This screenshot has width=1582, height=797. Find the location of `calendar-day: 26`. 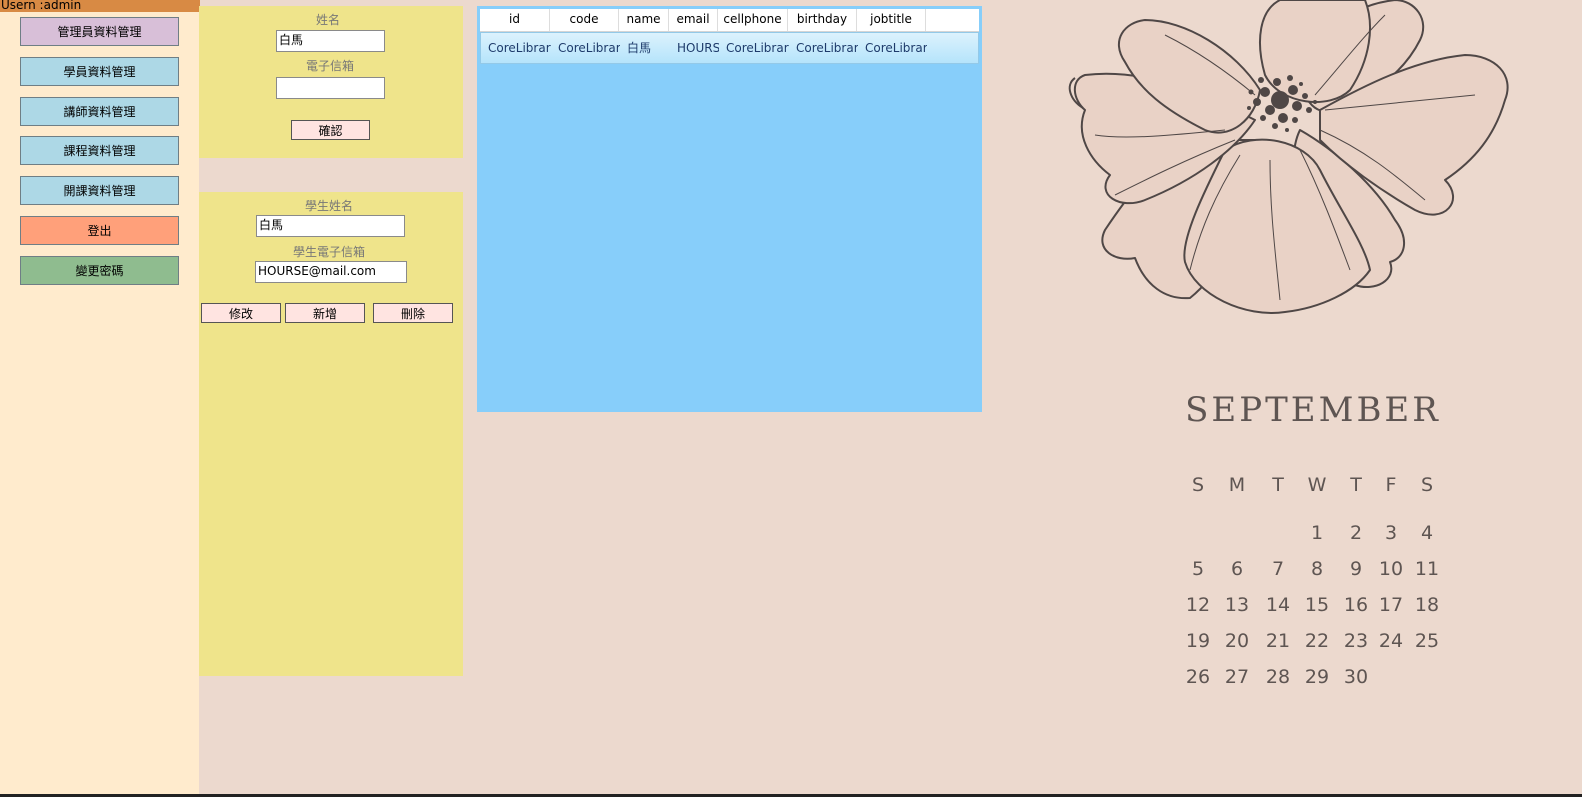

calendar-day: 26 is located at coordinates (1198, 677).